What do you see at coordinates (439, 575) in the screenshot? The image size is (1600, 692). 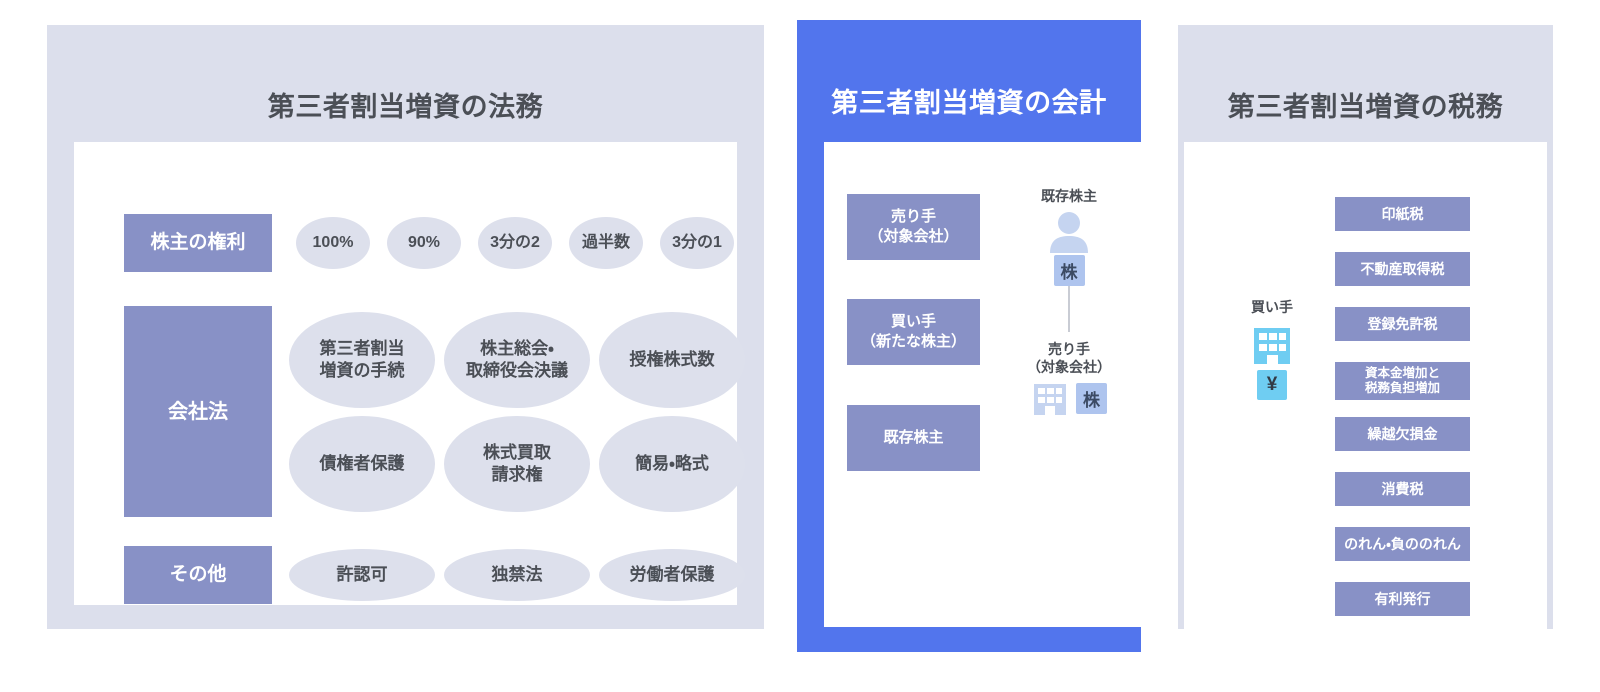 I see `legal-row-others: その他 許認可 独禁法 労働者保護` at bounding box center [439, 575].